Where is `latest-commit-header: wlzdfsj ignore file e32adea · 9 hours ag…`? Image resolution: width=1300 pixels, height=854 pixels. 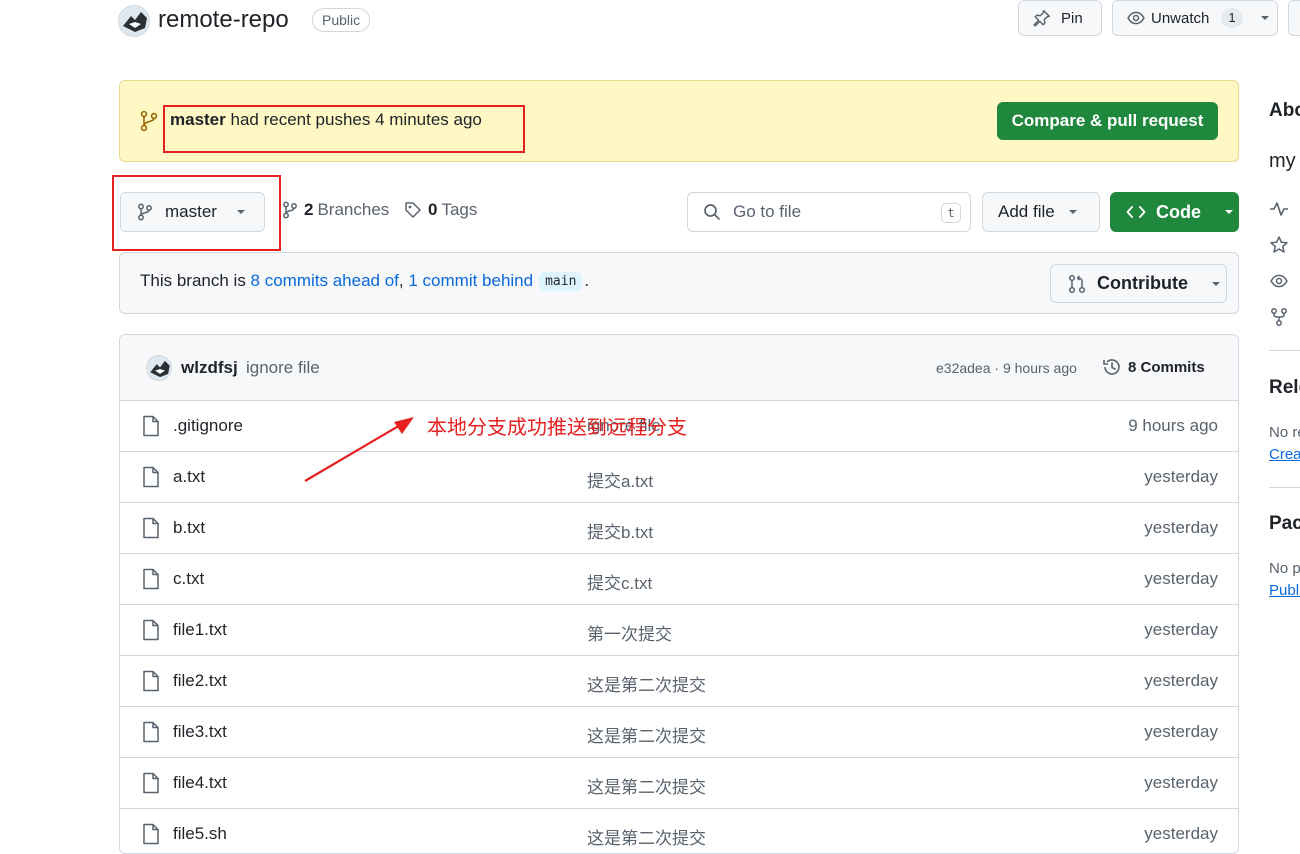
latest-commit-header: wlzdfsj ignore file e32adea · 9 hours ag… is located at coordinates (679, 368).